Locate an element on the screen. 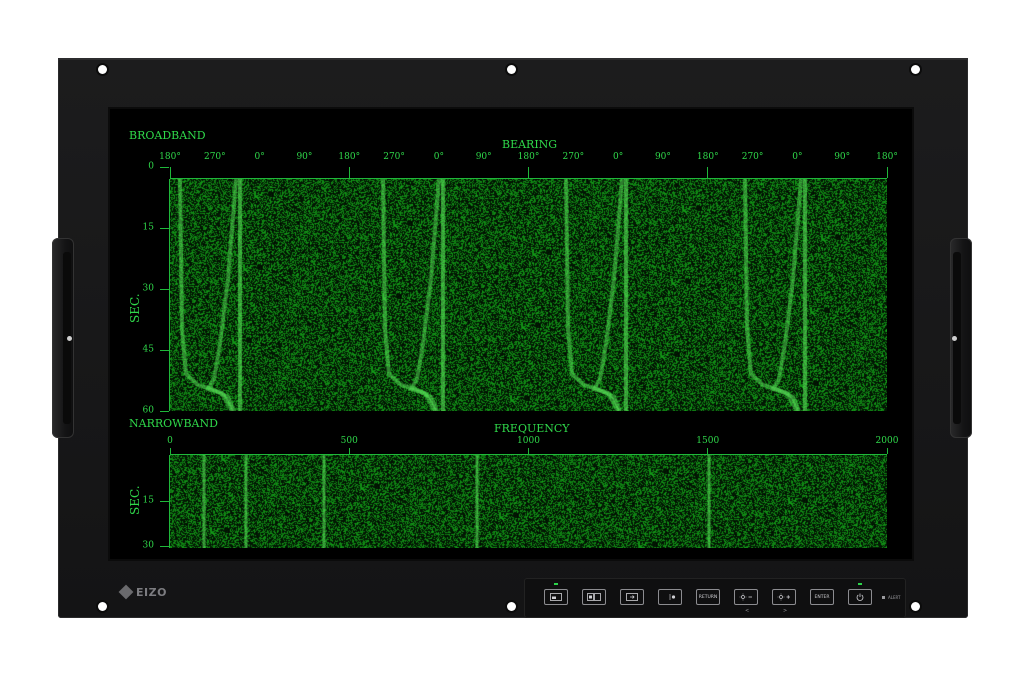 The width and height of the screenshot is (1024, 677). narrowband-waterfall is located at coordinates (528, 501).